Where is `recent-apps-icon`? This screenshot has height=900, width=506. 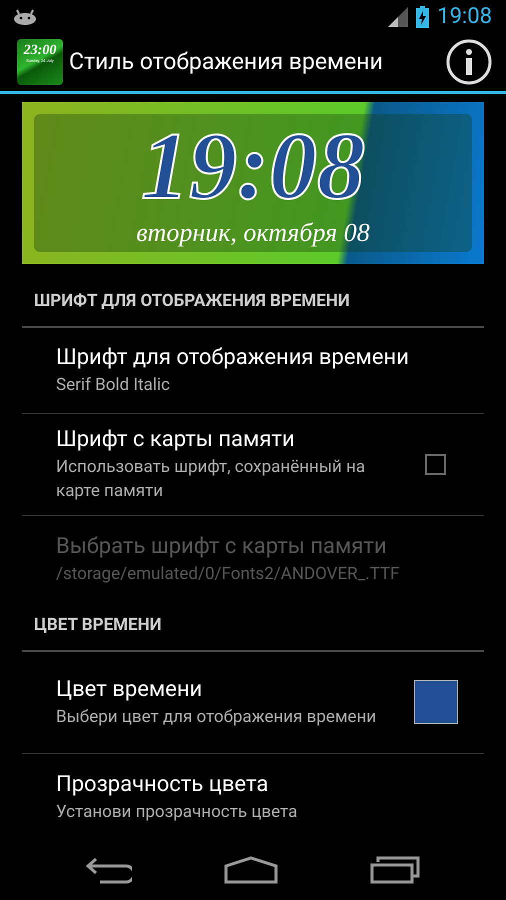 recent-apps-icon is located at coordinates (395, 870).